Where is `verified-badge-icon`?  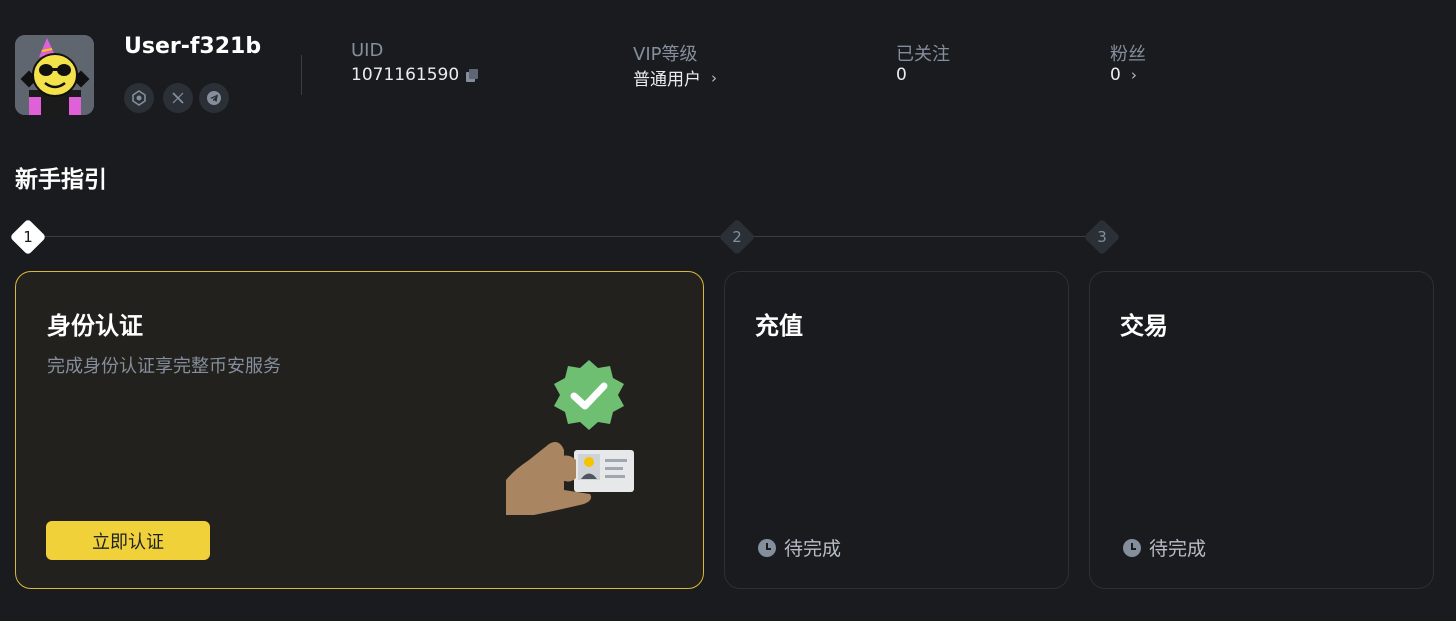
verified-badge-icon is located at coordinates (139, 98).